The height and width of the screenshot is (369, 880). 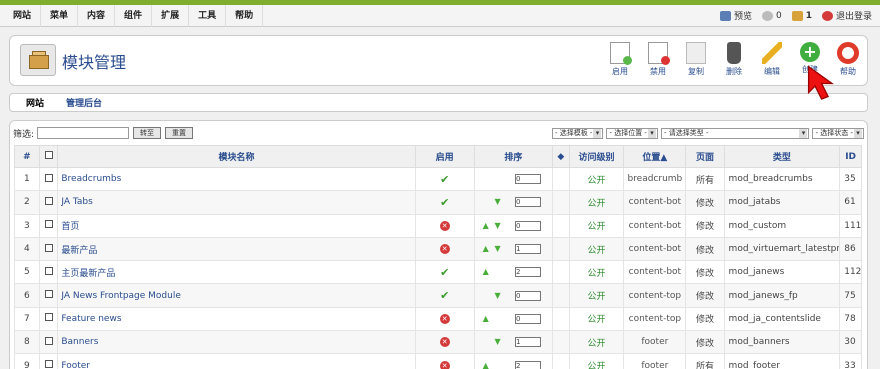 What do you see at coordinates (620, 59) in the screenshot?
I see `enable-button: 启用` at bounding box center [620, 59].